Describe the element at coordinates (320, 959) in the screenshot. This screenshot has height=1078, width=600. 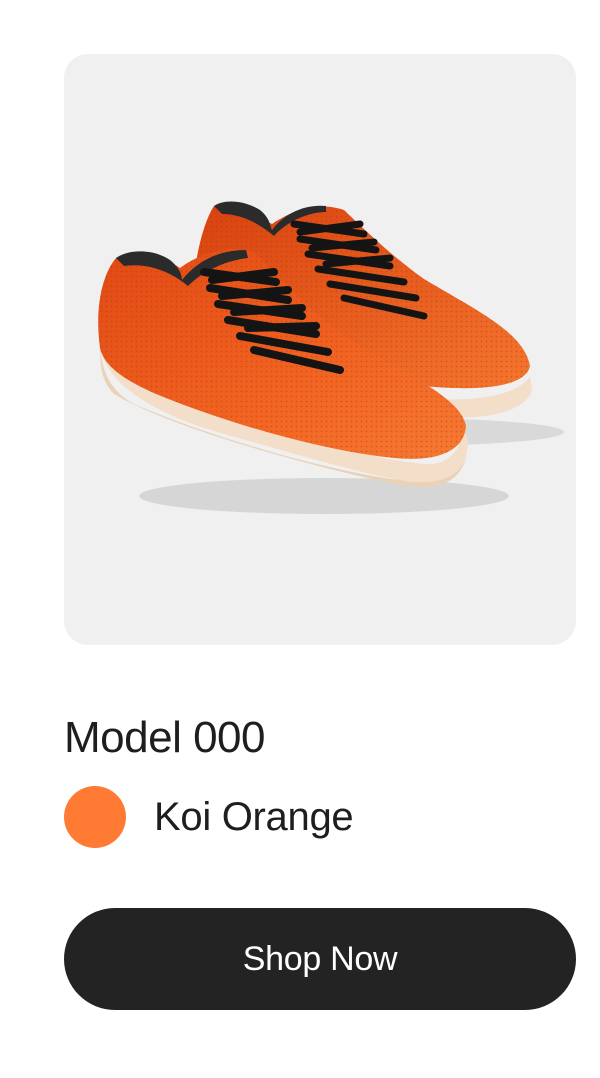
I see `shop-now-button: Shop Now` at that location.